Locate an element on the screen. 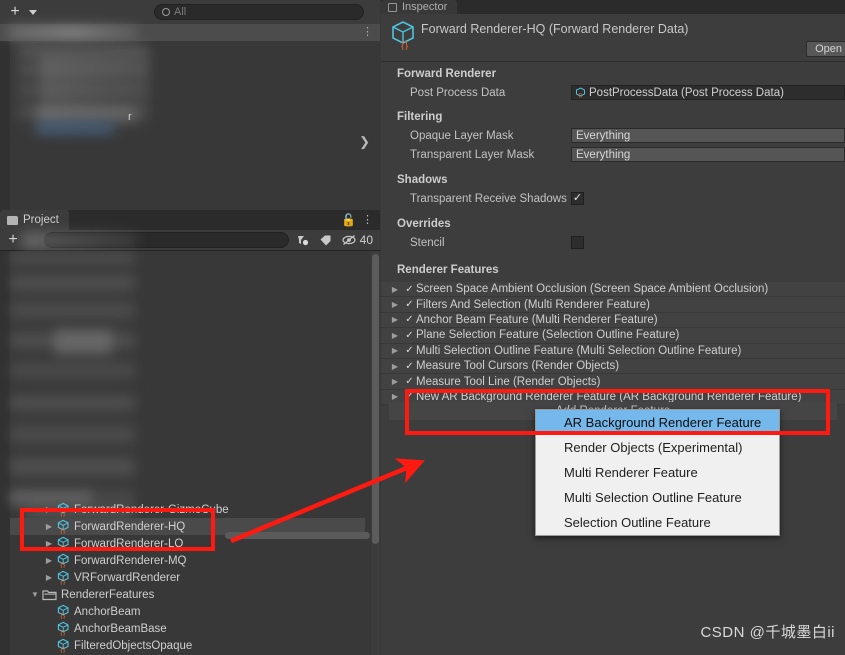  project-add-button: + is located at coordinates (13, 240).